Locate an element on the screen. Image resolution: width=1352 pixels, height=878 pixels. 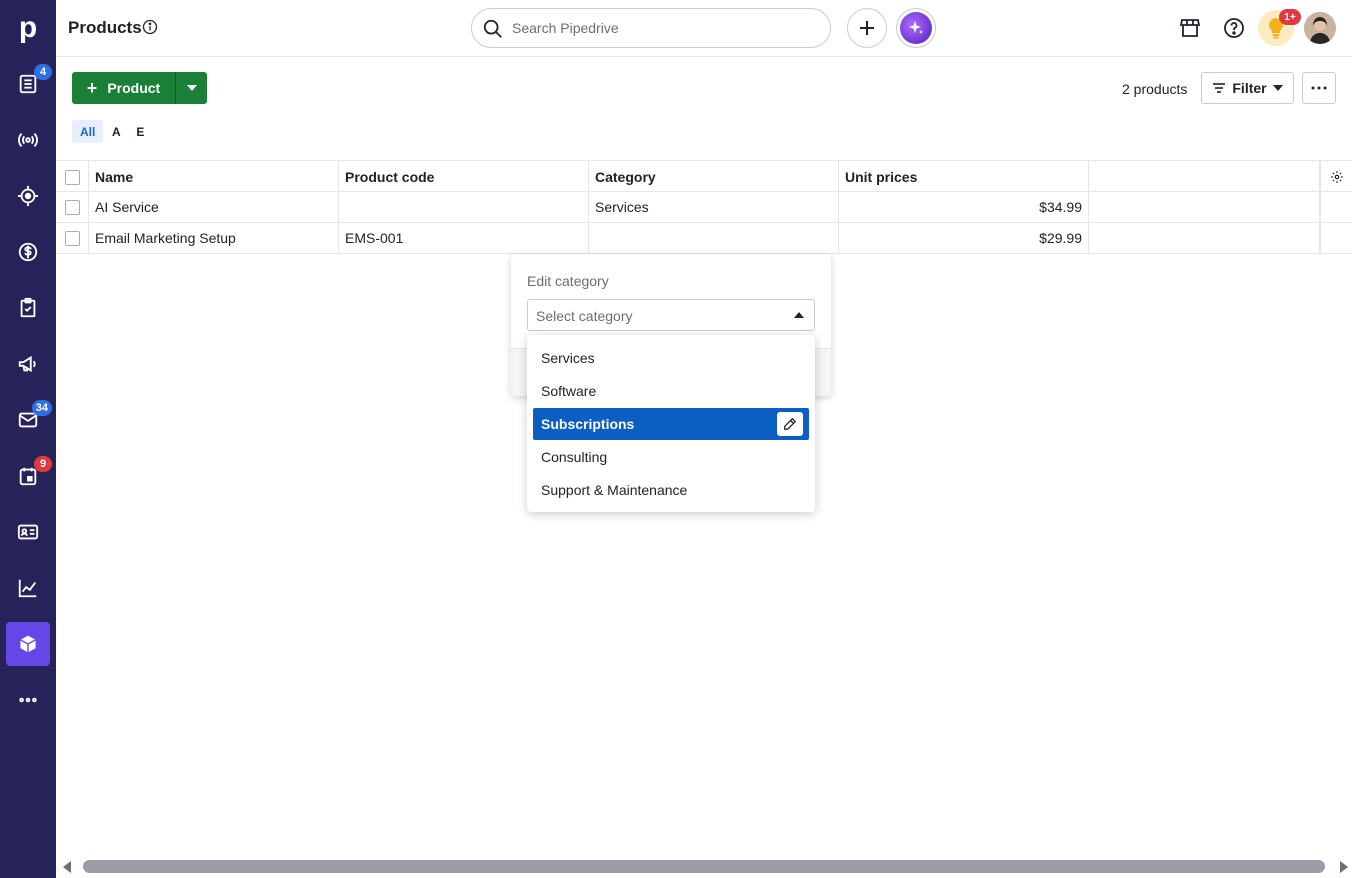
alphabet-filter: All A E is located at coordinates (111, 131).